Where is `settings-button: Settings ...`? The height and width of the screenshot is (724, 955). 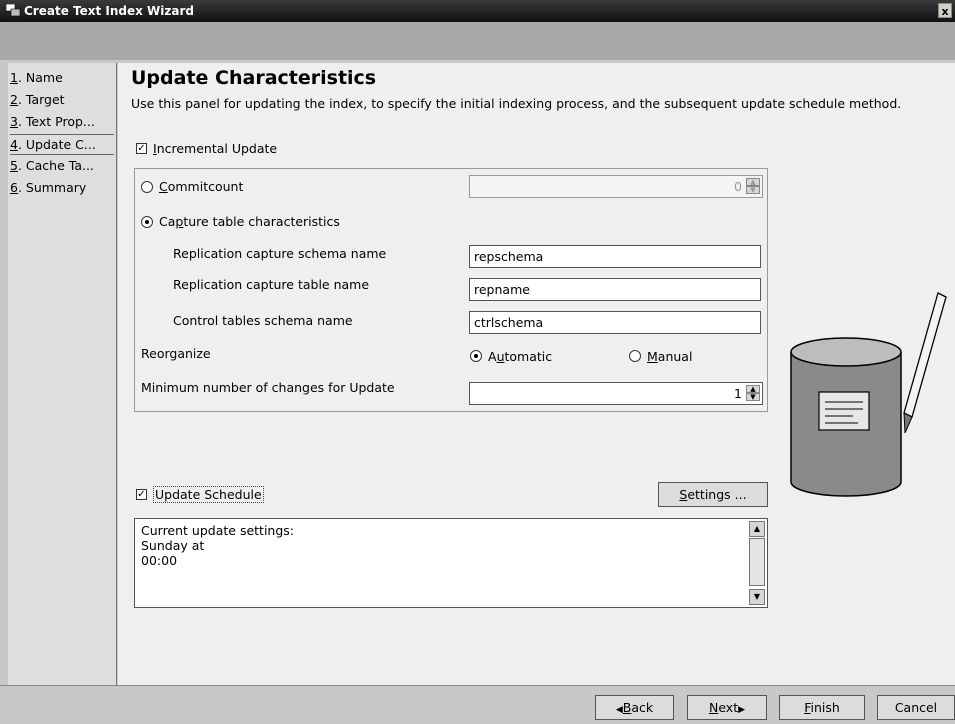
settings-button: Settings ... is located at coordinates (713, 494).